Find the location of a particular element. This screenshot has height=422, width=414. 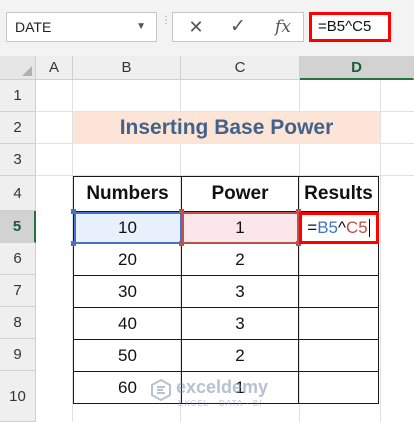

row-header-10: 10 is located at coordinates (18, 396).